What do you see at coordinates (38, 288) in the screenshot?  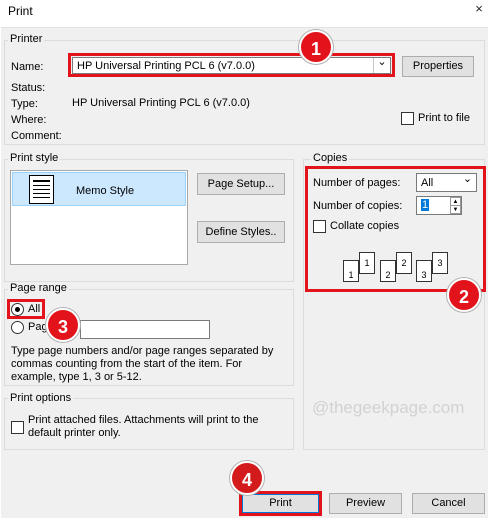 I see `page-range-legend: Page range` at bounding box center [38, 288].